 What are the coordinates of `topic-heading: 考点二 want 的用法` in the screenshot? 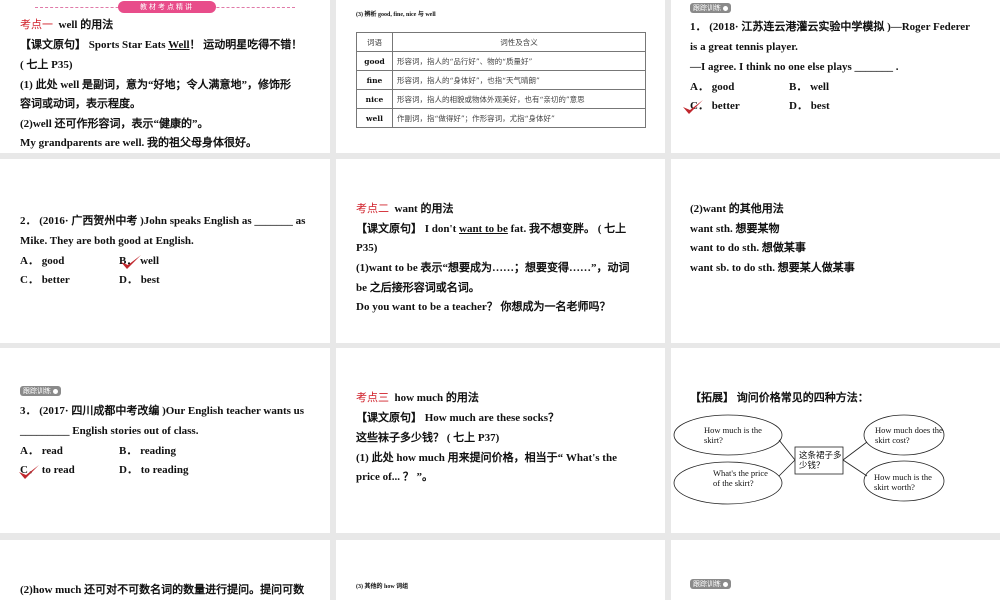 It's located at (404, 209).